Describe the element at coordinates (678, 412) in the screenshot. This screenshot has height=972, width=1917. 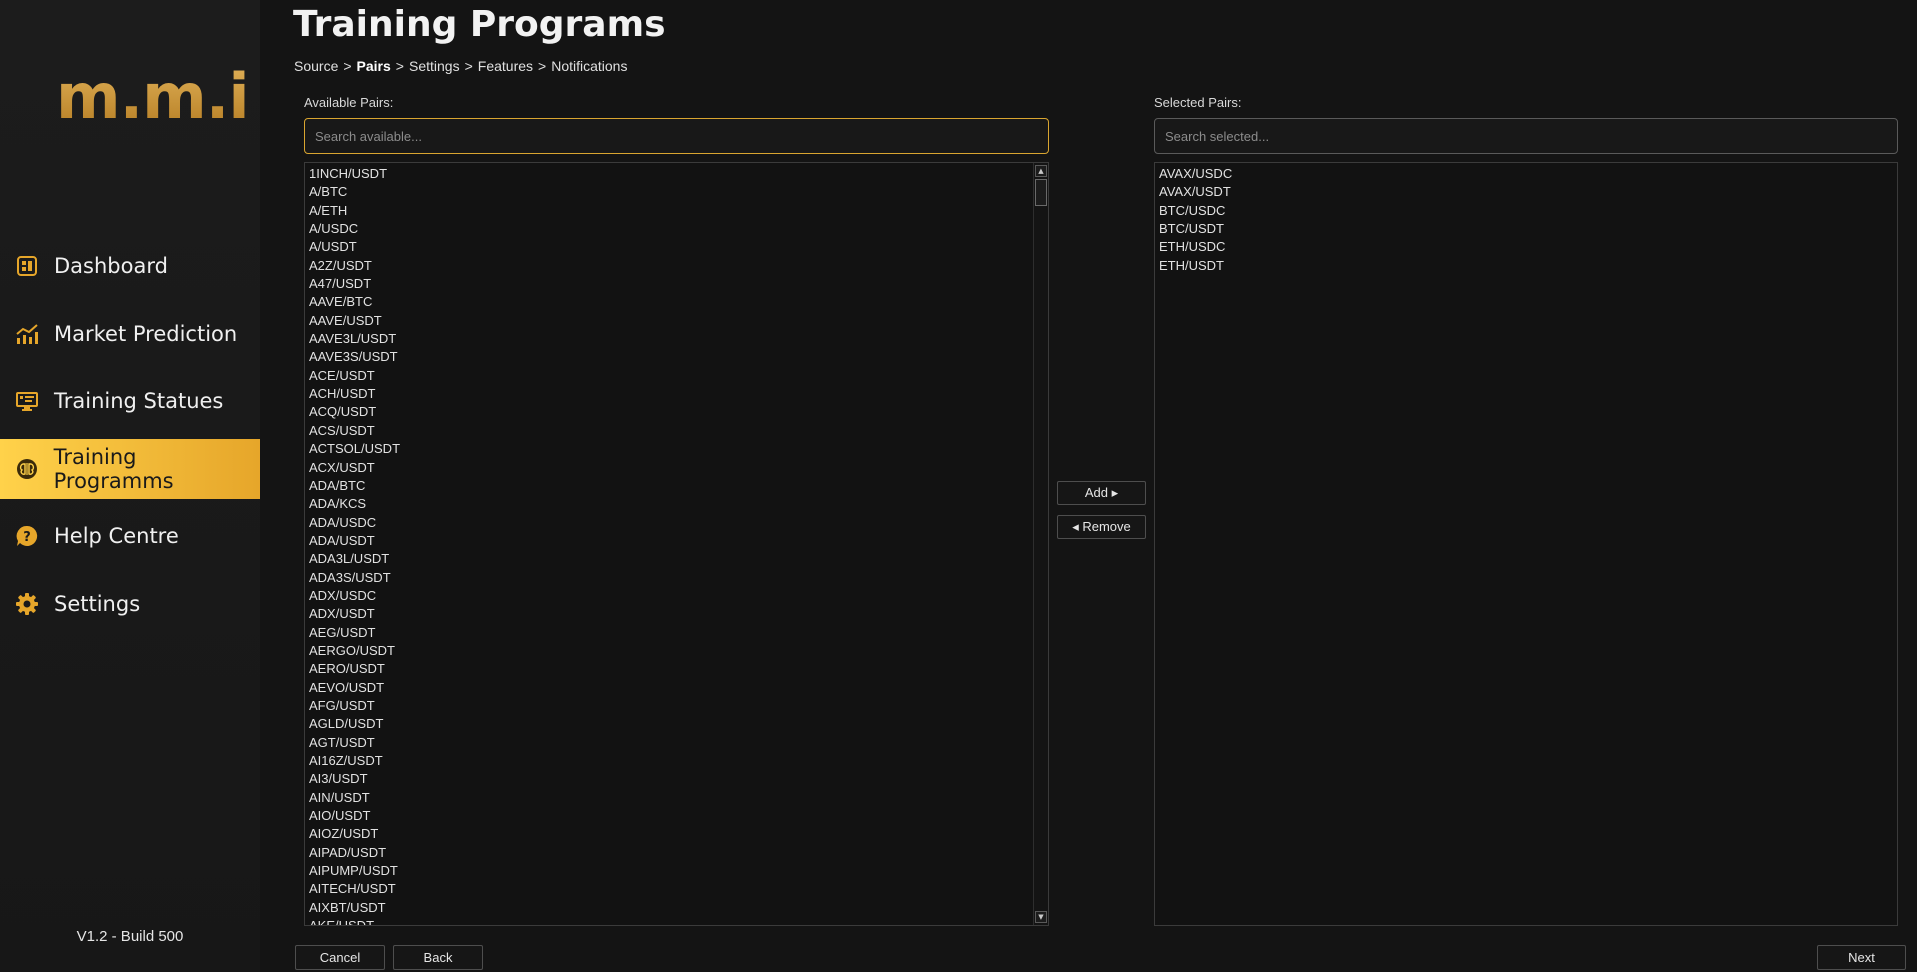
I see `list-item: ACQ/USDT` at that location.